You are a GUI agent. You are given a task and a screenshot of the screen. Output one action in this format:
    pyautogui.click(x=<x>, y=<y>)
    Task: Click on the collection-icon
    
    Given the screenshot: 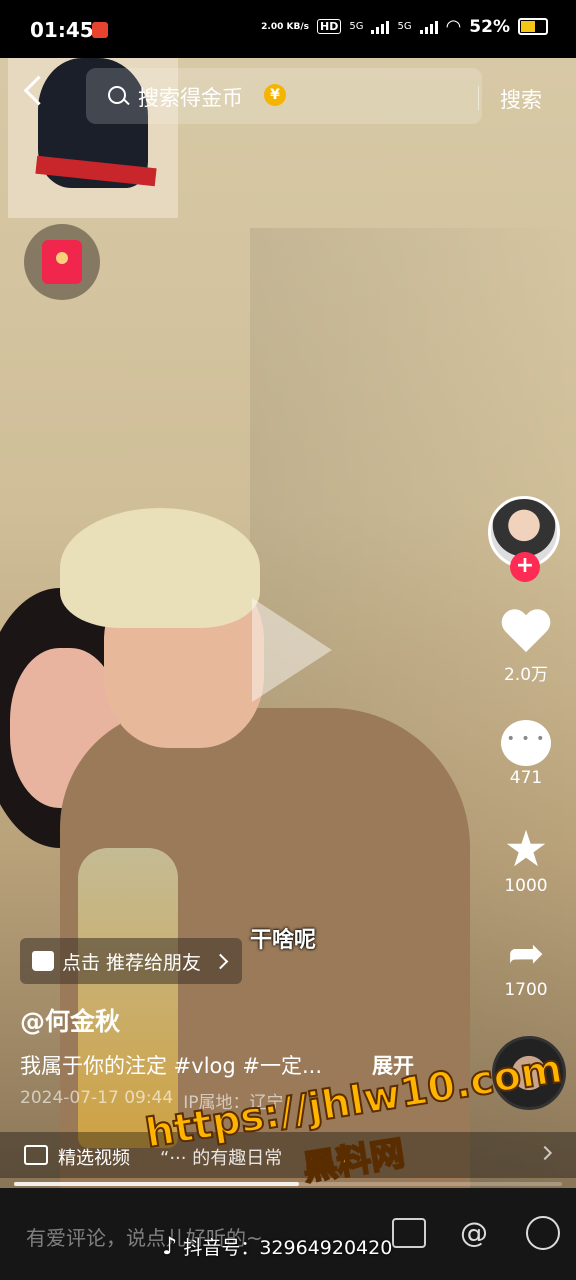 What is the action you would take?
    pyautogui.click(x=36, y=1155)
    